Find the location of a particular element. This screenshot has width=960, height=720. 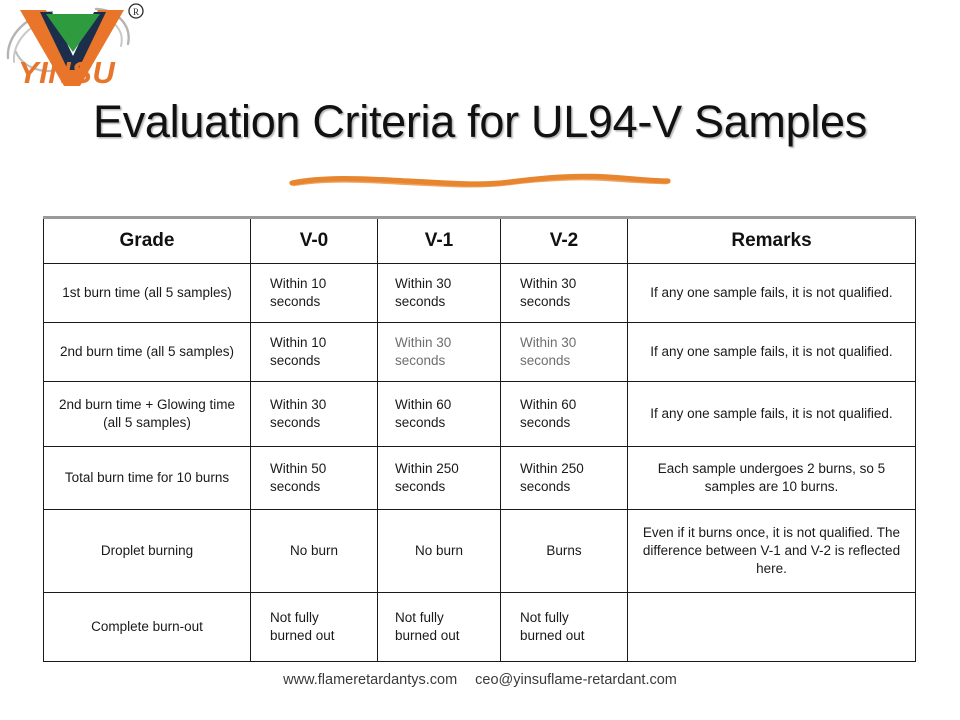

footer-email: ceo@yinsuflame-retardant.com is located at coordinates (576, 680).